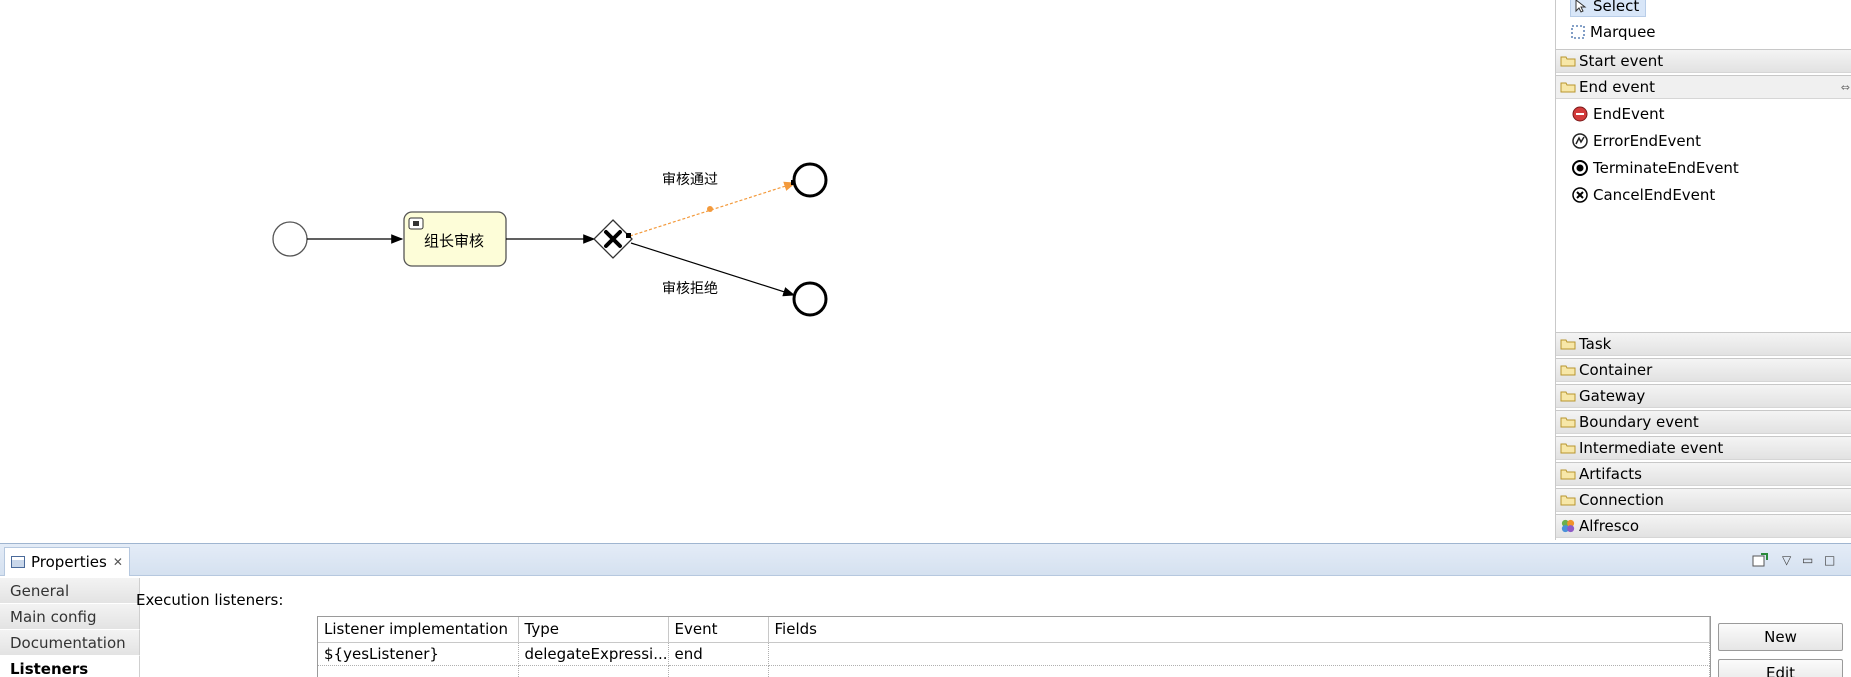  What do you see at coordinates (1703, 344) in the screenshot?
I see `drawer-task: Task` at bounding box center [1703, 344].